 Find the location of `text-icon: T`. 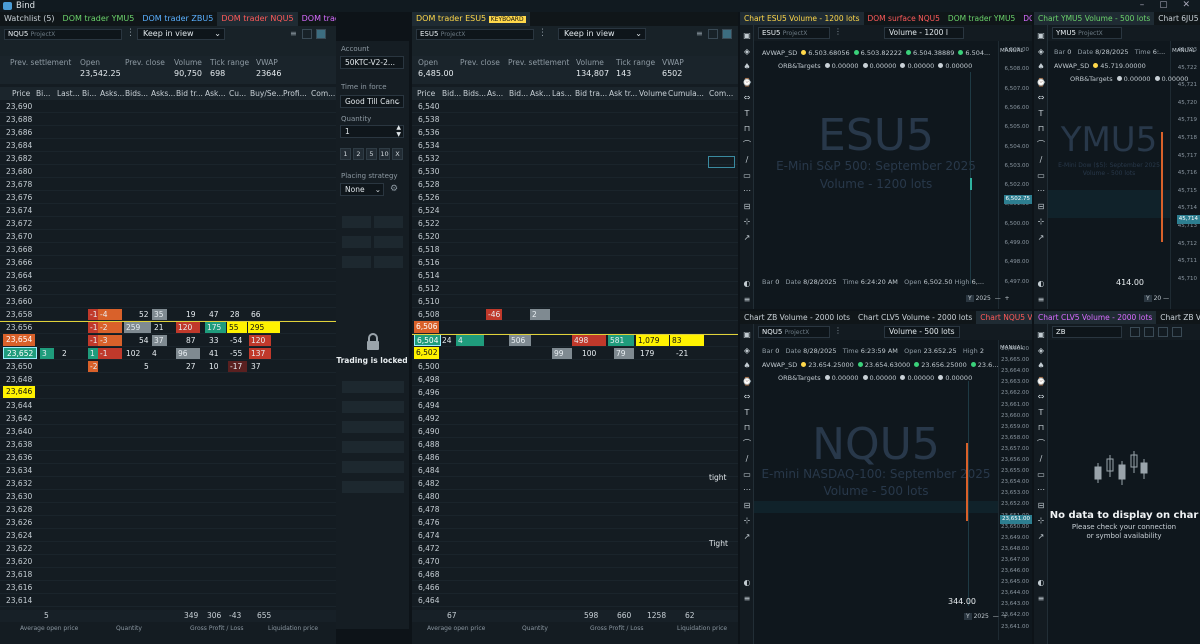

text-icon: T is located at coordinates (1041, 114).